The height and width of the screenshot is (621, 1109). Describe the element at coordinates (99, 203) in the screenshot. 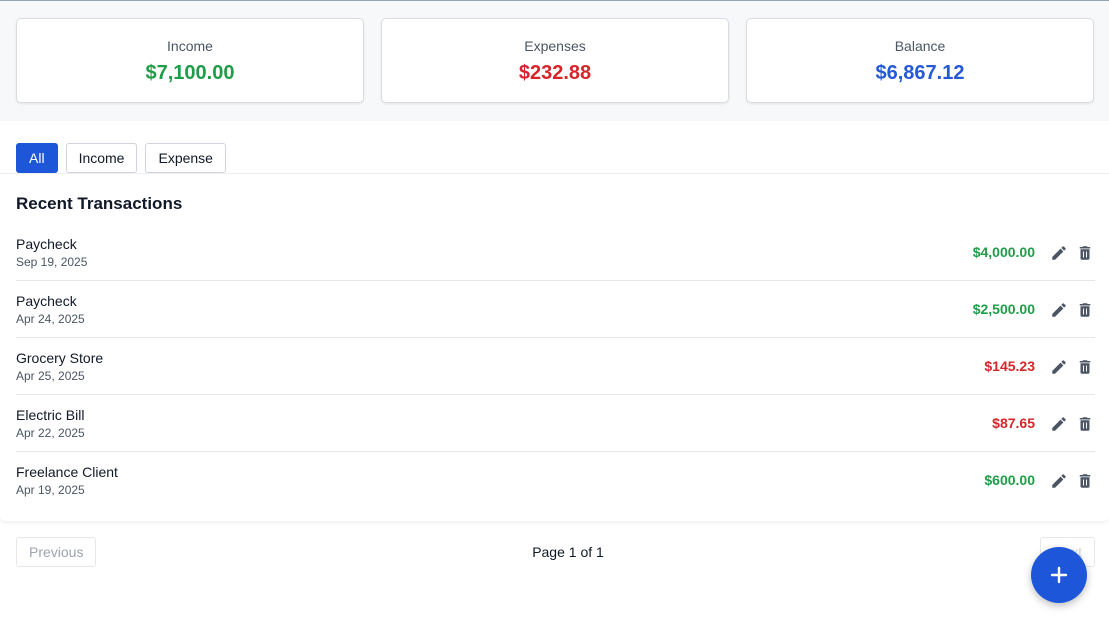

I see `transactions-title: Recent Transactions` at that location.